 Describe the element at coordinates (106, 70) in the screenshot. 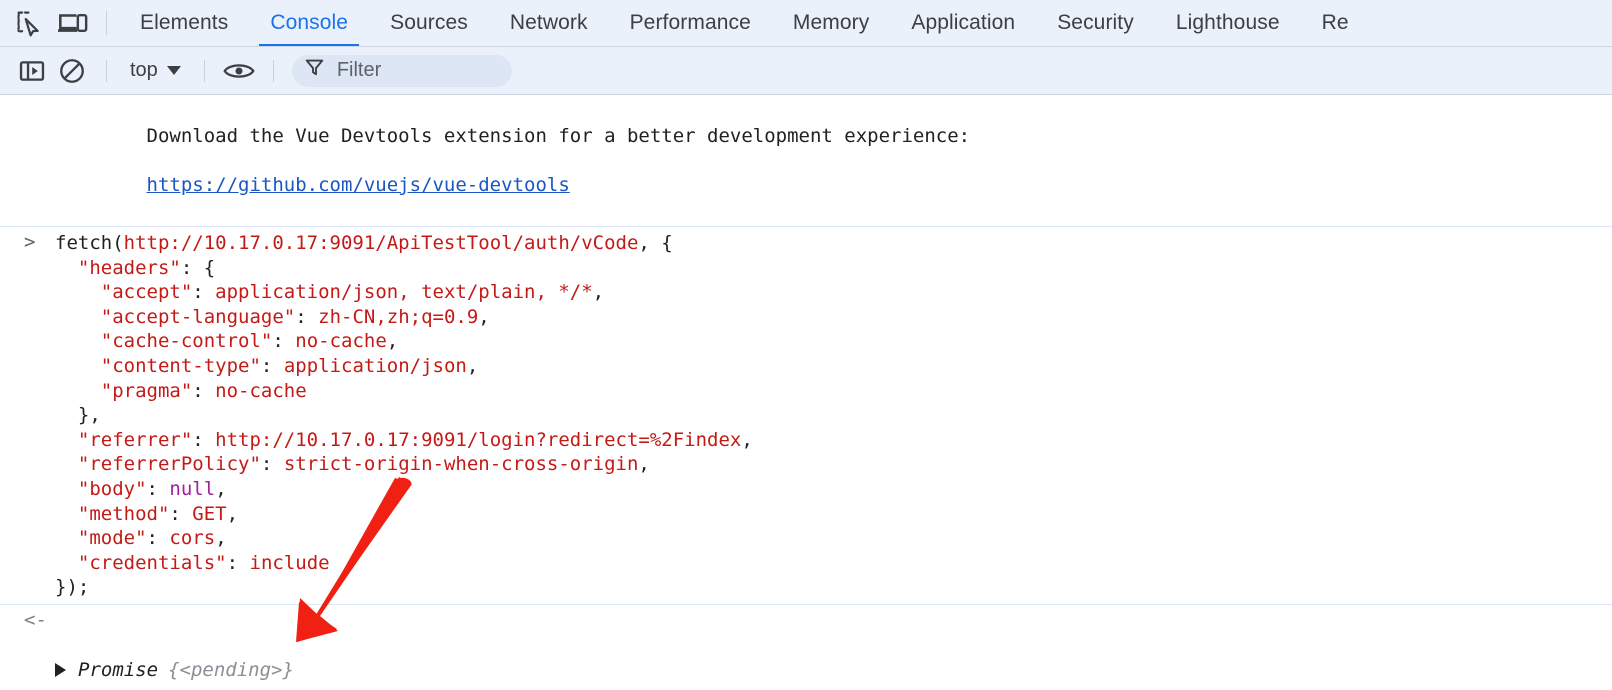

I see `console-toolbar-divider` at that location.